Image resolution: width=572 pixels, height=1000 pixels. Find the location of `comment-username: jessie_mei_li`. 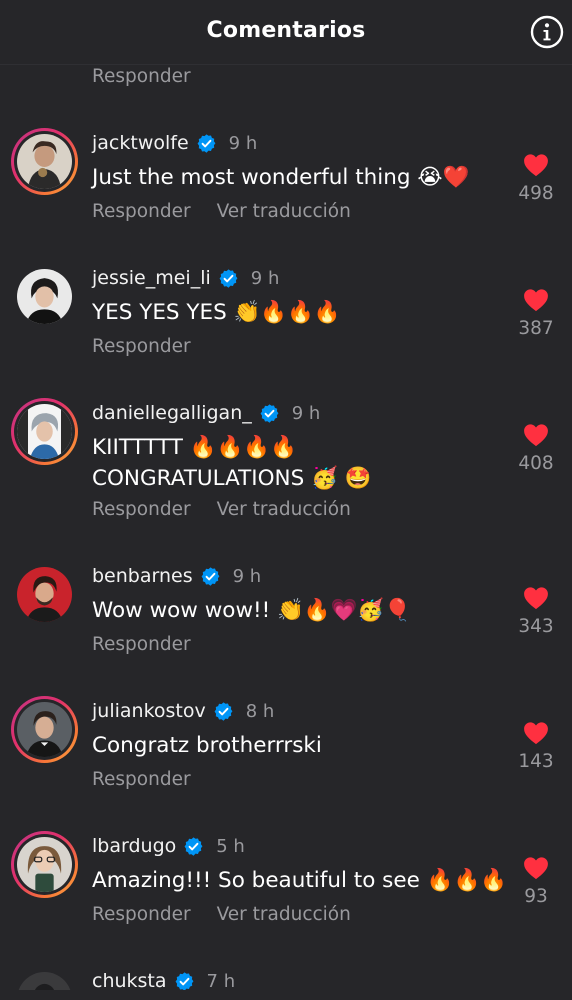

comment-username: jessie_mei_li is located at coordinates (151, 278).